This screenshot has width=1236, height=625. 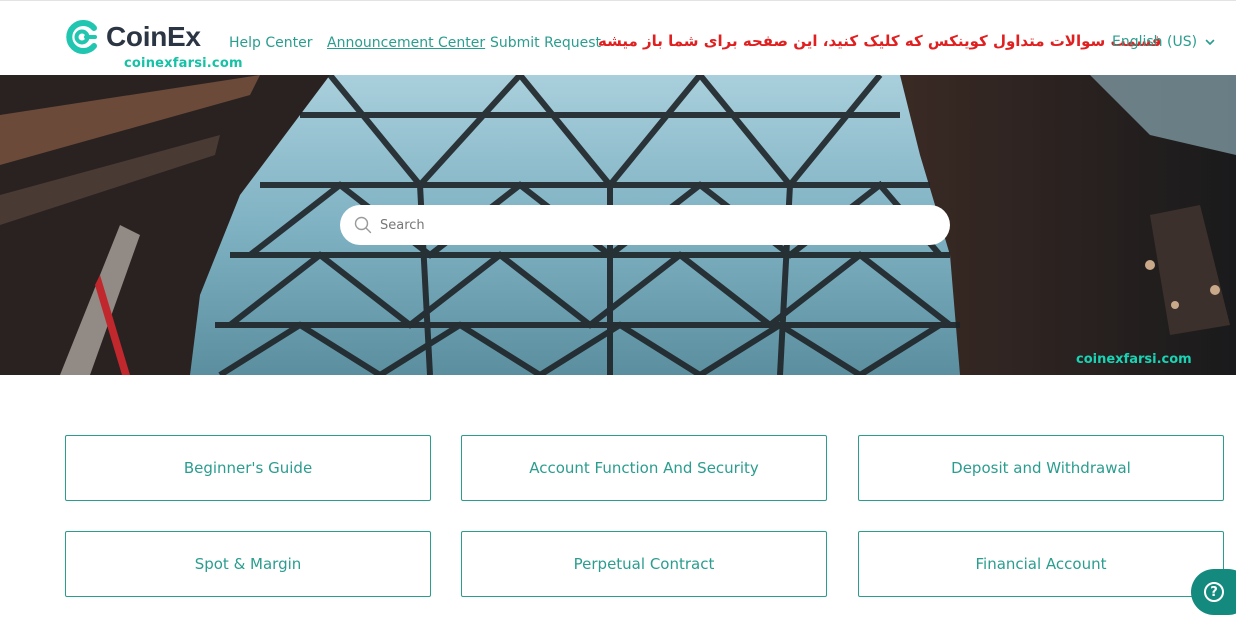 I want to click on category-account-function-security: Account Function And Security, so click(x=644, y=468).